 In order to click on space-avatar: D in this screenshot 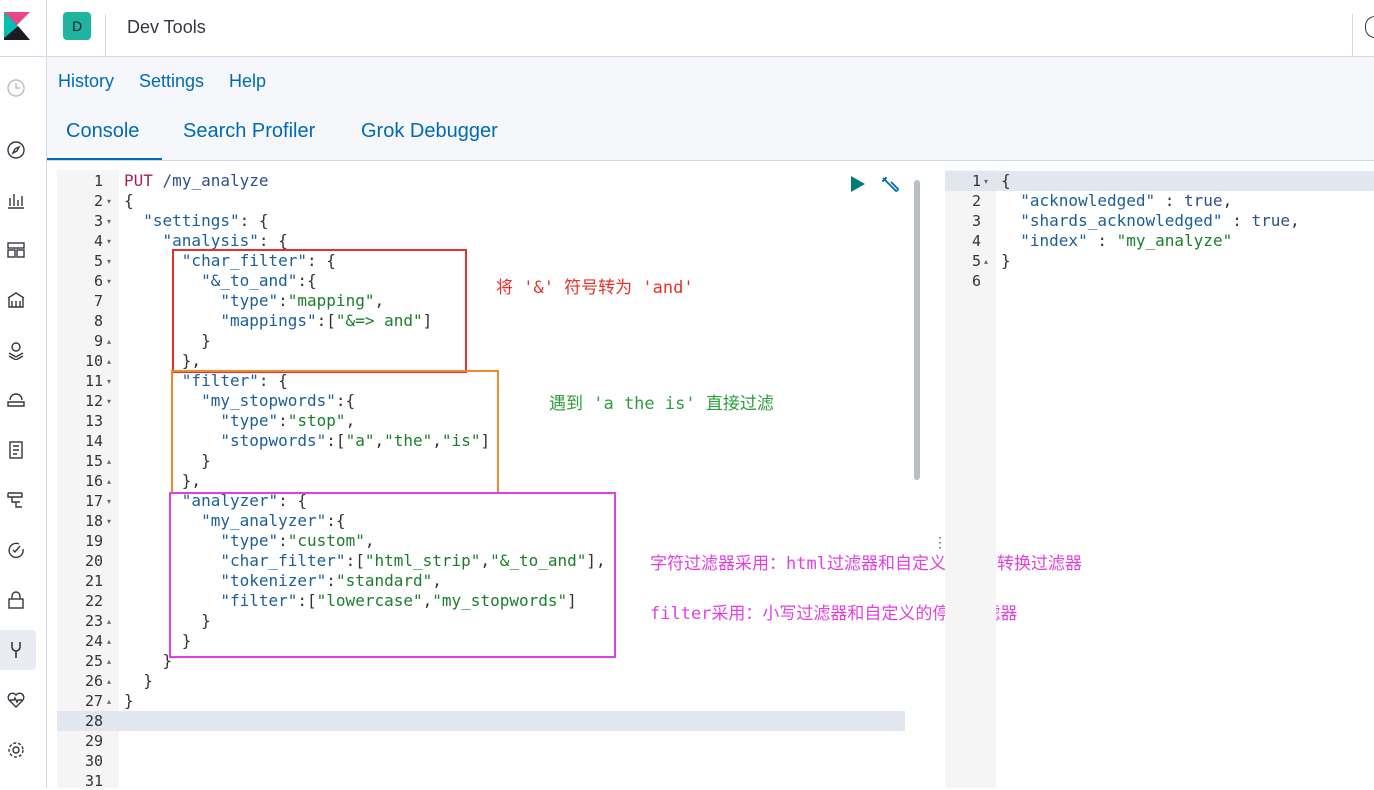, I will do `click(77, 26)`.